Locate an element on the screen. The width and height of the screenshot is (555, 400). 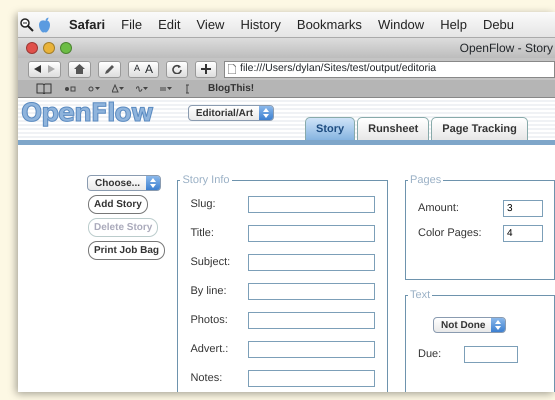
text-size-button: A A is located at coordinates (144, 69).